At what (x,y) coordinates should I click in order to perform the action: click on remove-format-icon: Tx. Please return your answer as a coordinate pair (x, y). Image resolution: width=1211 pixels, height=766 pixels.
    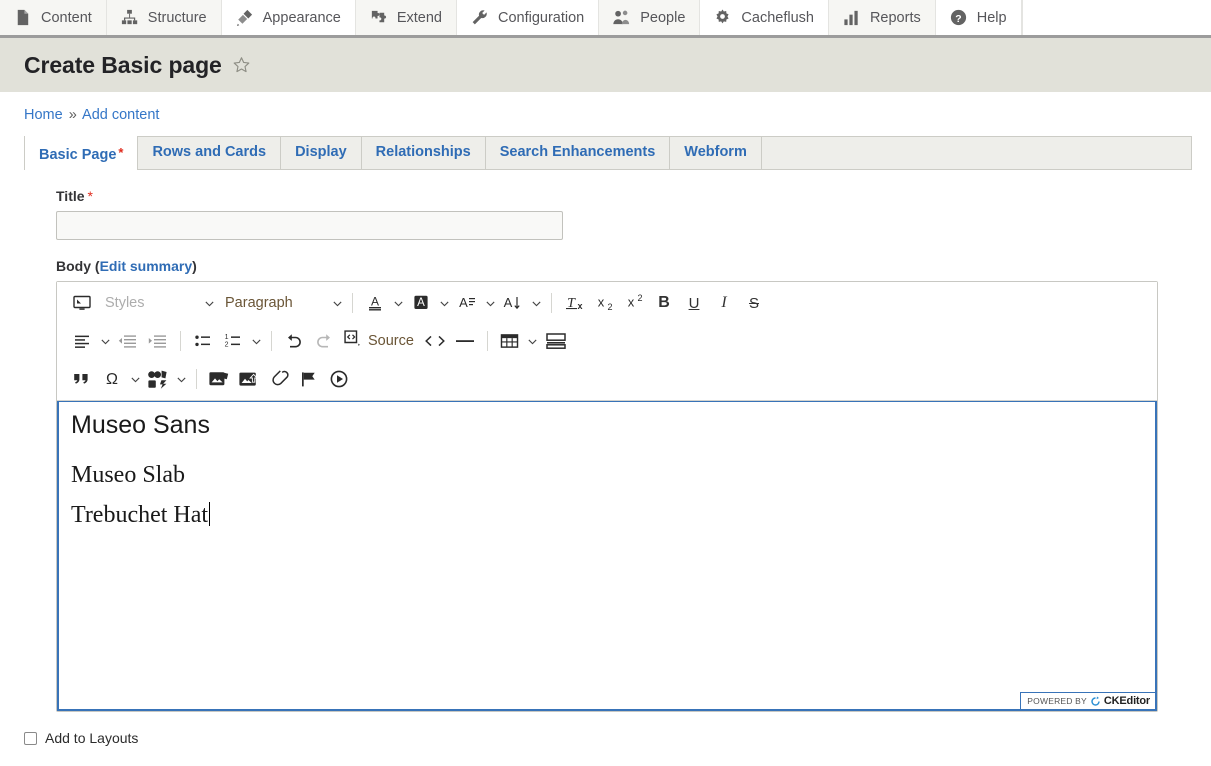
    Looking at the image, I should click on (574, 303).